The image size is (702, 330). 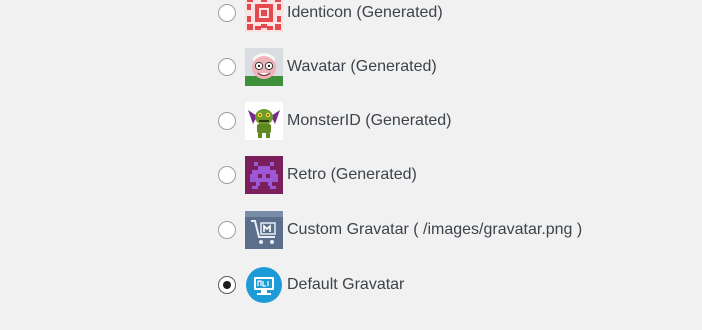 What do you see at coordinates (227, 175) in the screenshot?
I see `avatar-radio-retro` at bounding box center [227, 175].